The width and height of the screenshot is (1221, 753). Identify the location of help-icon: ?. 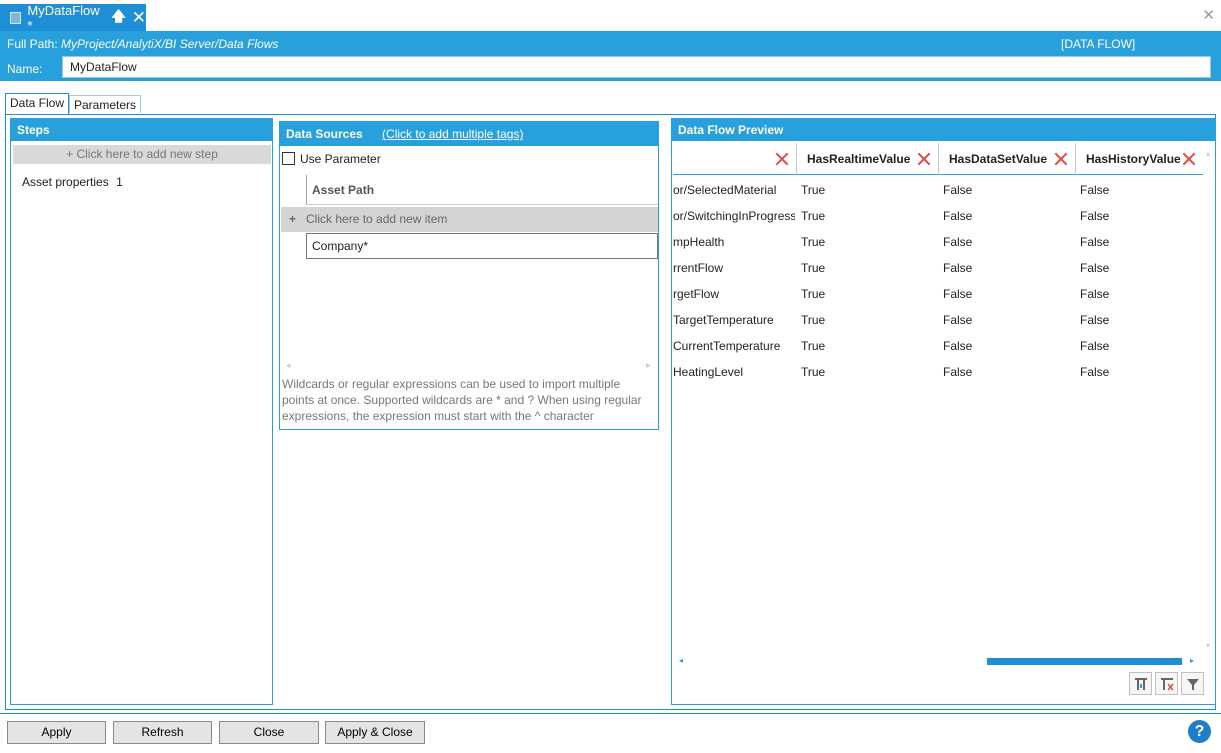
(1199, 731).